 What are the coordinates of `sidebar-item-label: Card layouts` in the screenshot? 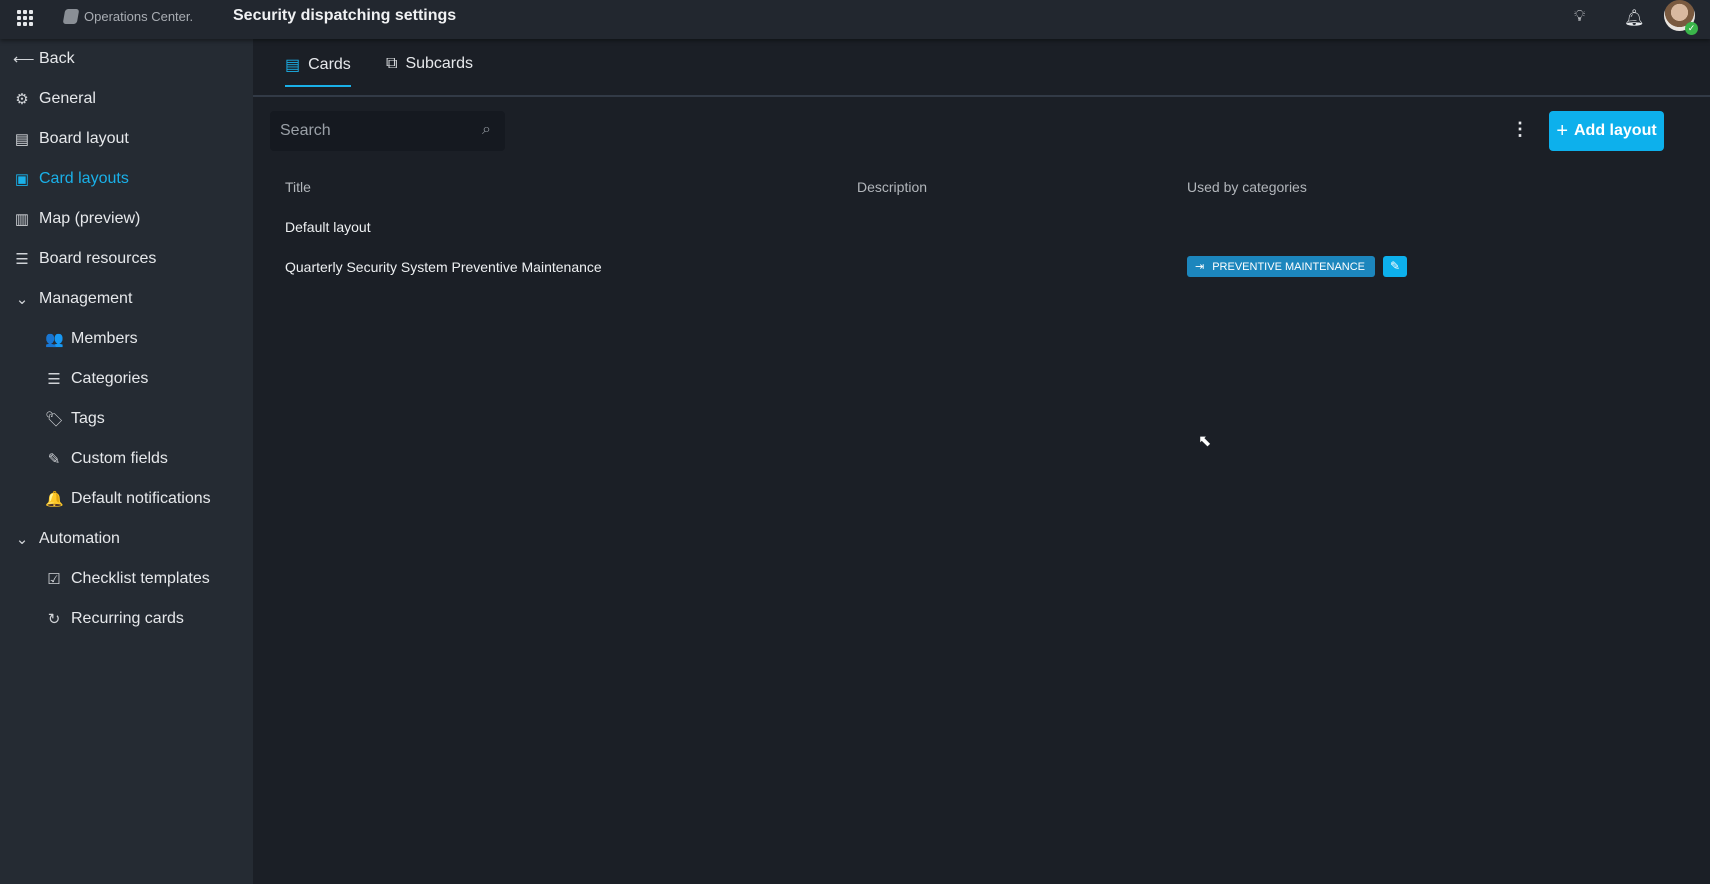 It's located at (84, 178).